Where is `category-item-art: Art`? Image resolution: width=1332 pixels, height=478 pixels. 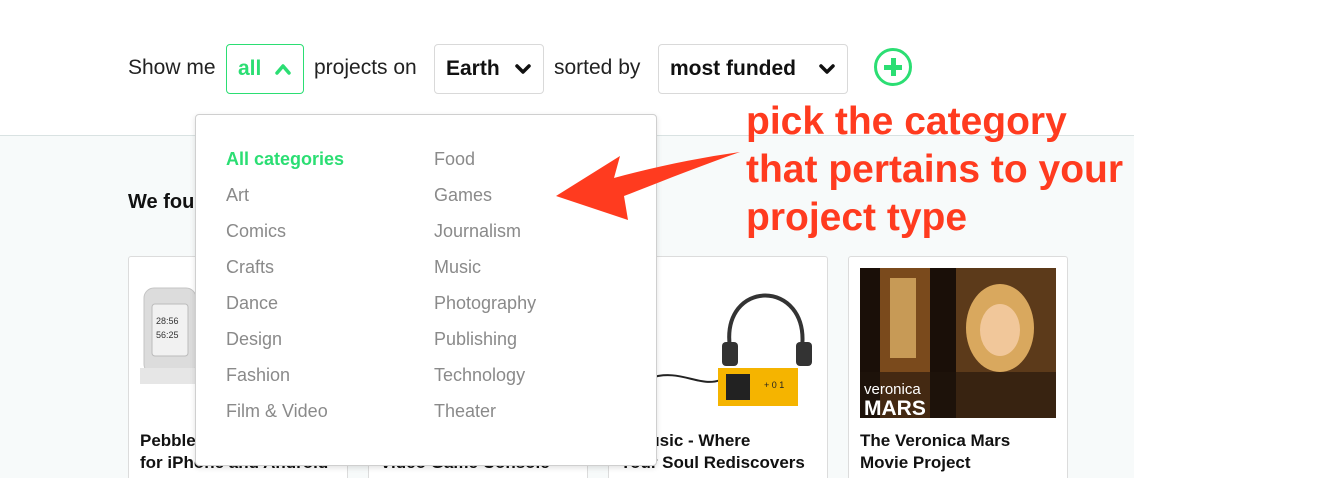 category-item-art: Art is located at coordinates (285, 203).